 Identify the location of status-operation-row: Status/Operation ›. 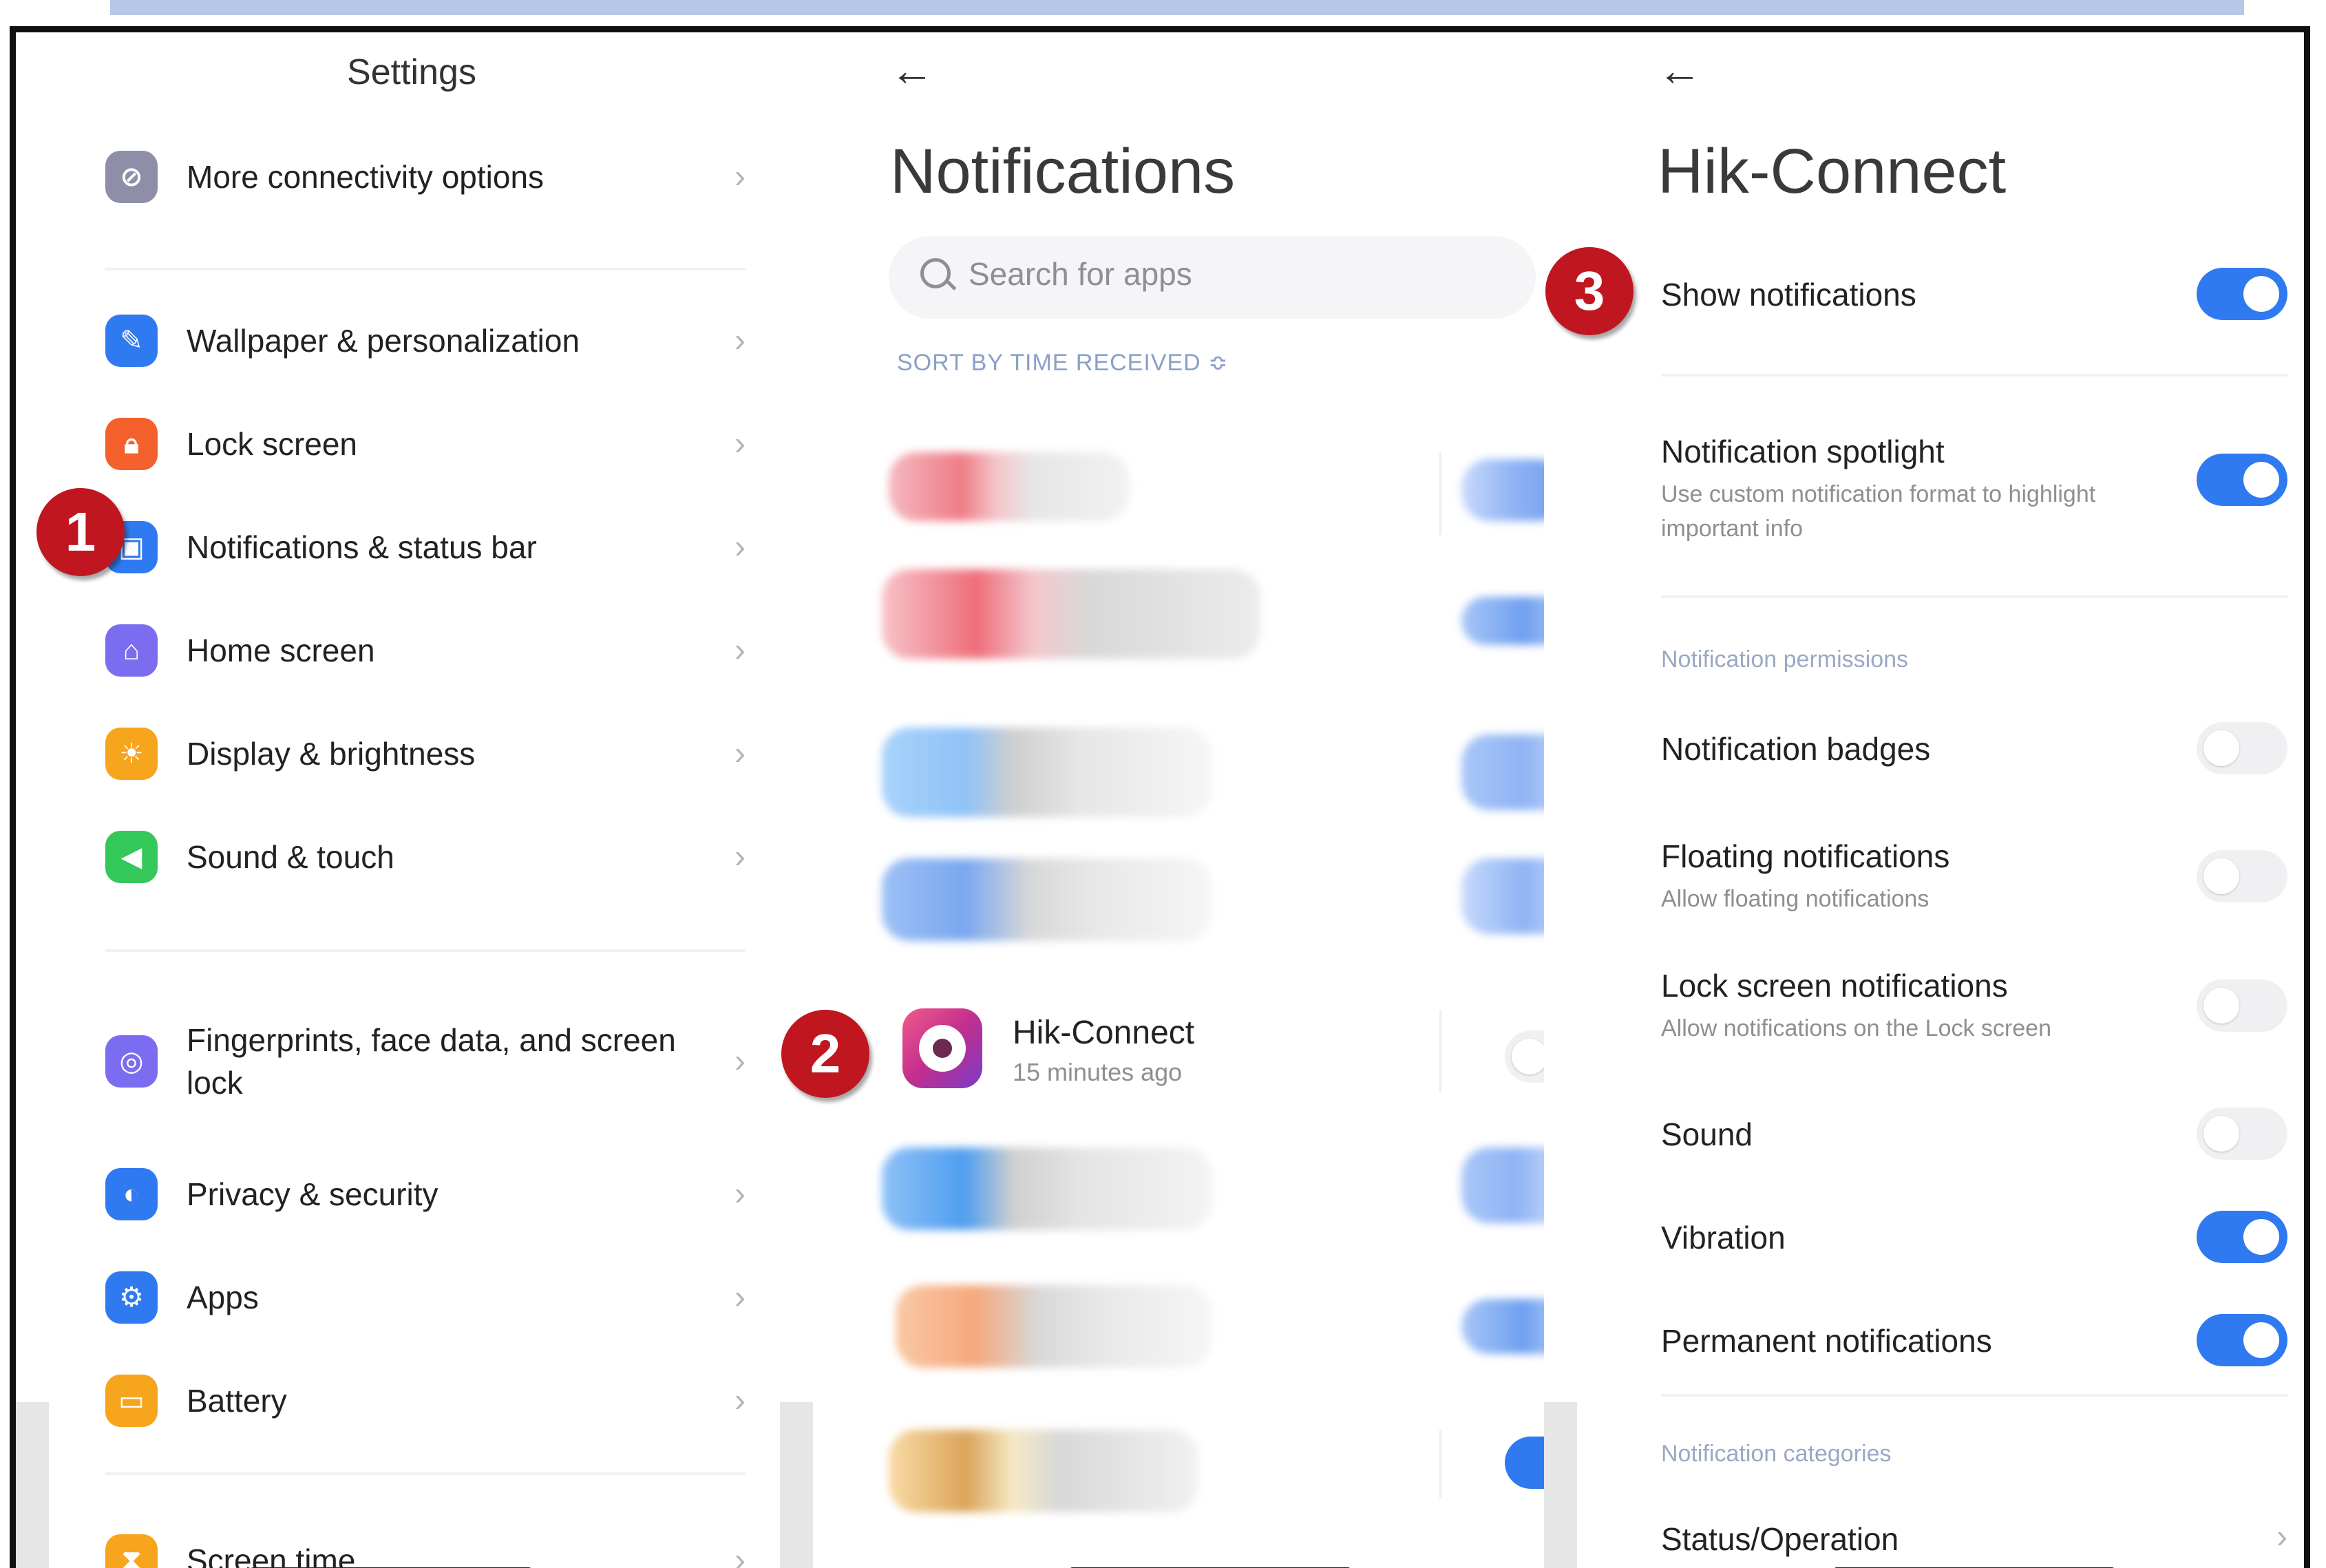
(1974, 1536).